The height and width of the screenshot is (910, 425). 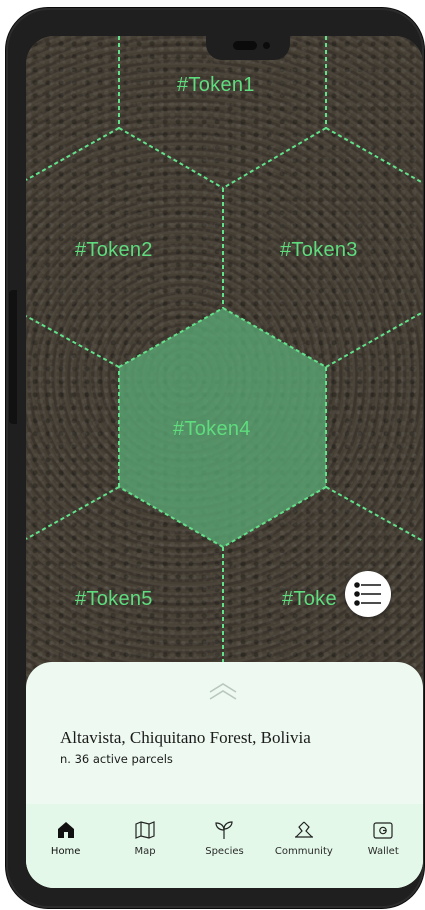 What do you see at coordinates (114, 599) in the screenshot?
I see `token-label-5: #Token5` at bounding box center [114, 599].